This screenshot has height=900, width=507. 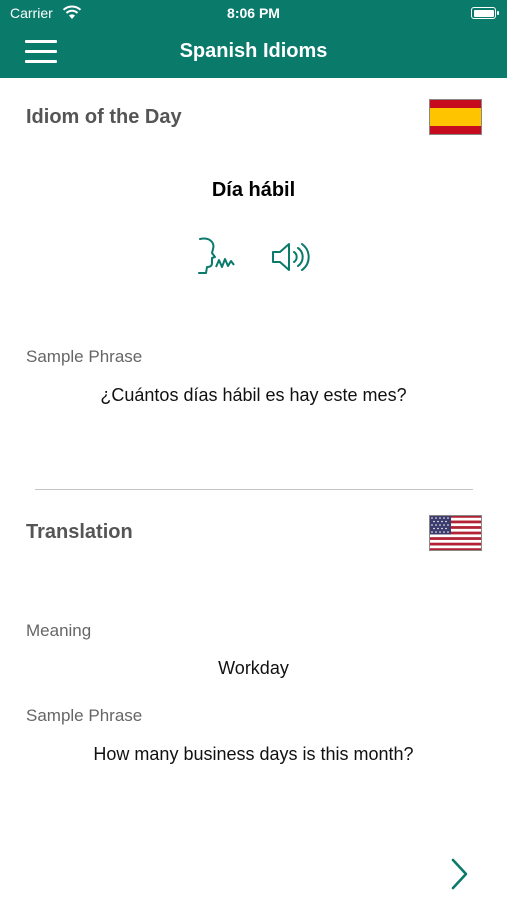 What do you see at coordinates (291, 257) in the screenshot?
I see `speaker-icon` at bounding box center [291, 257].